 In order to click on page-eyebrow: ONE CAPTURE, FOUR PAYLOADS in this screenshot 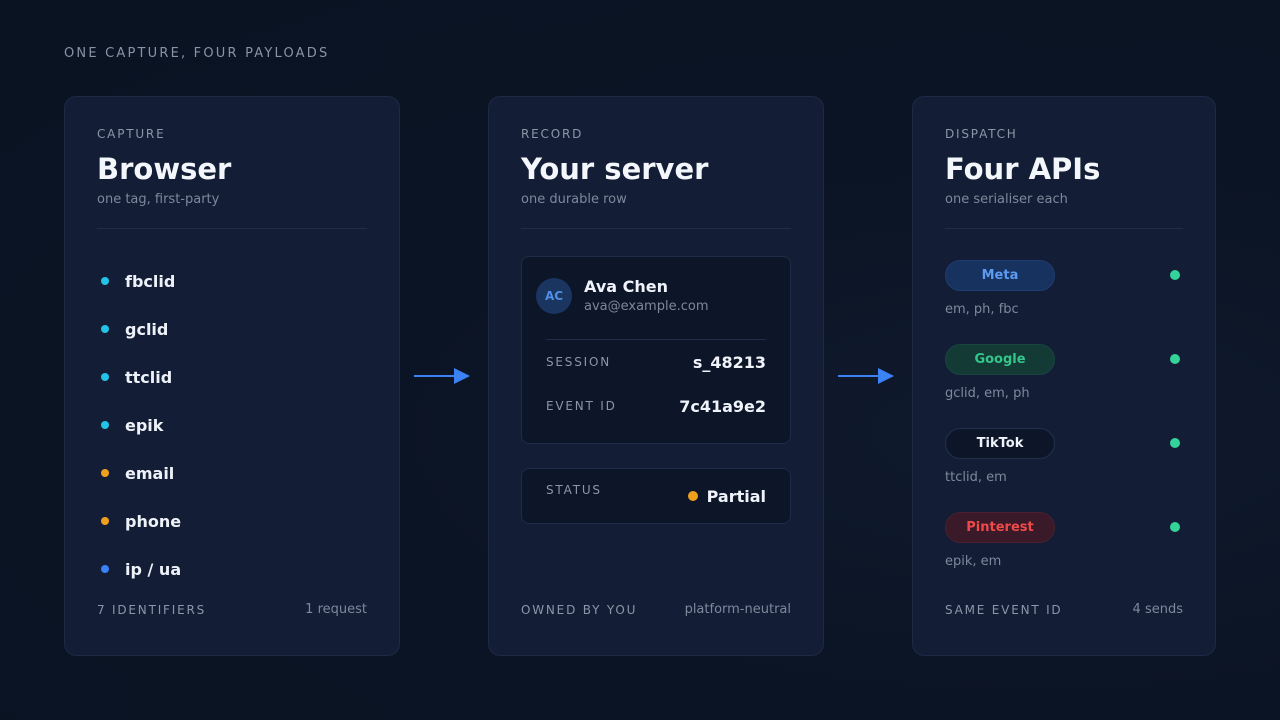, I will do `click(197, 53)`.